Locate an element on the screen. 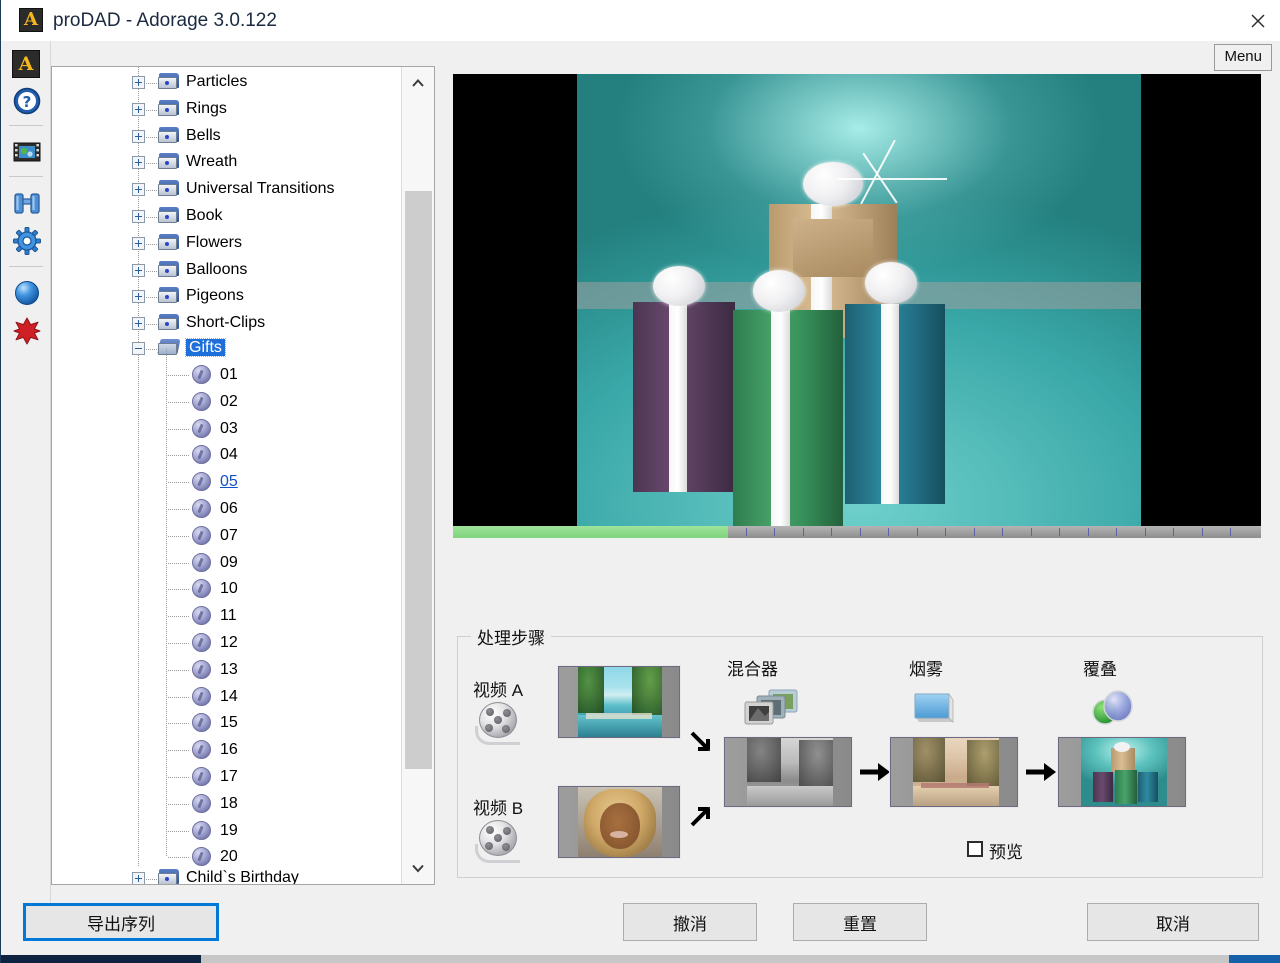  tree-child-14: 14 is located at coordinates (226, 697).